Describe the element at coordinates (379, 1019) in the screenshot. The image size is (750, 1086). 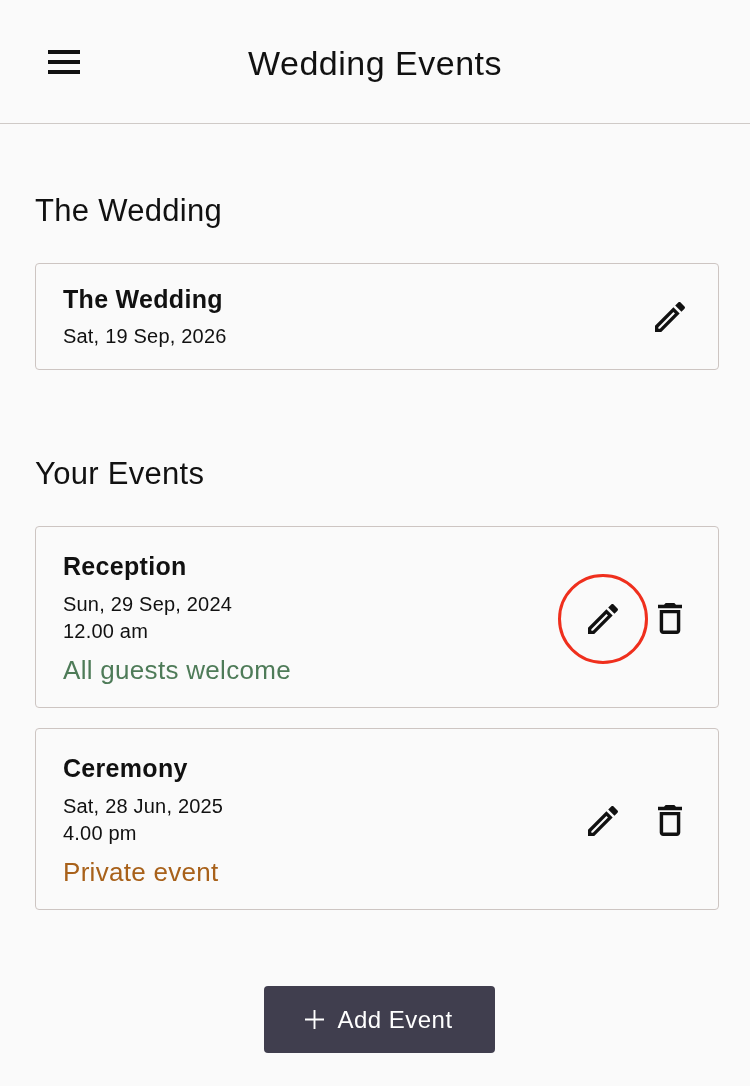
I see `add-event-button: Add Event` at that location.